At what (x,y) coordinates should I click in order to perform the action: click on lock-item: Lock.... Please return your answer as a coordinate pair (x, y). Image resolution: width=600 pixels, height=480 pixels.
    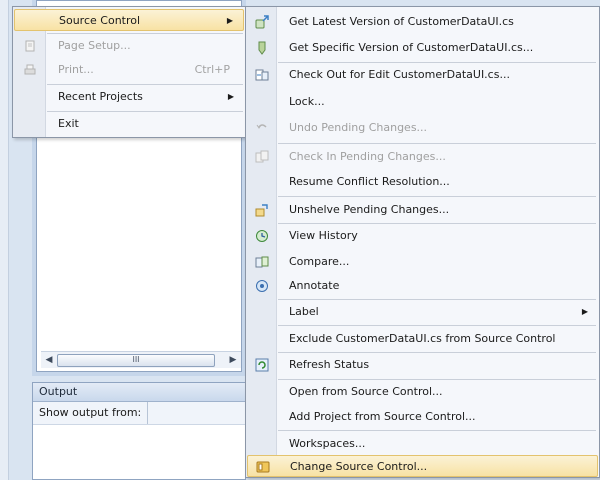
    Looking at the image, I should click on (422, 102).